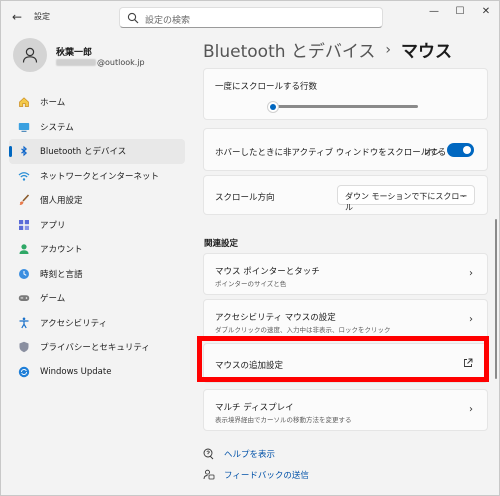 The height and width of the screenshot is (496, 500). Describe the element at coordinates (42, 16) in the screenshot. I see `app-title: 設定` at that location.